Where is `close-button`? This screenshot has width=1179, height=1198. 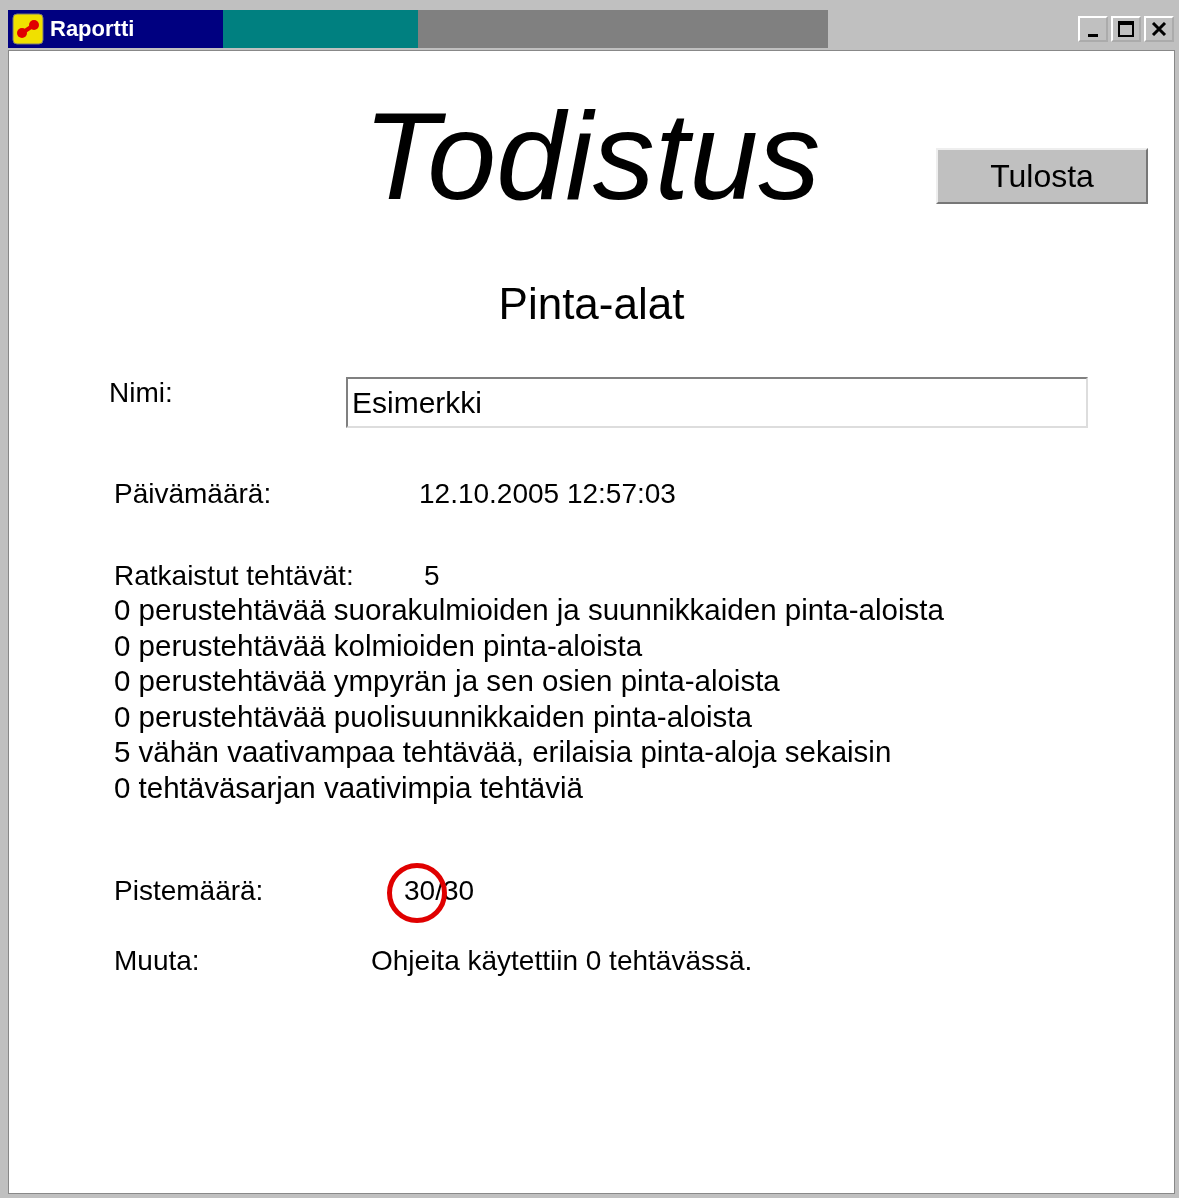
close-button is located at coordinates (1159, 29).